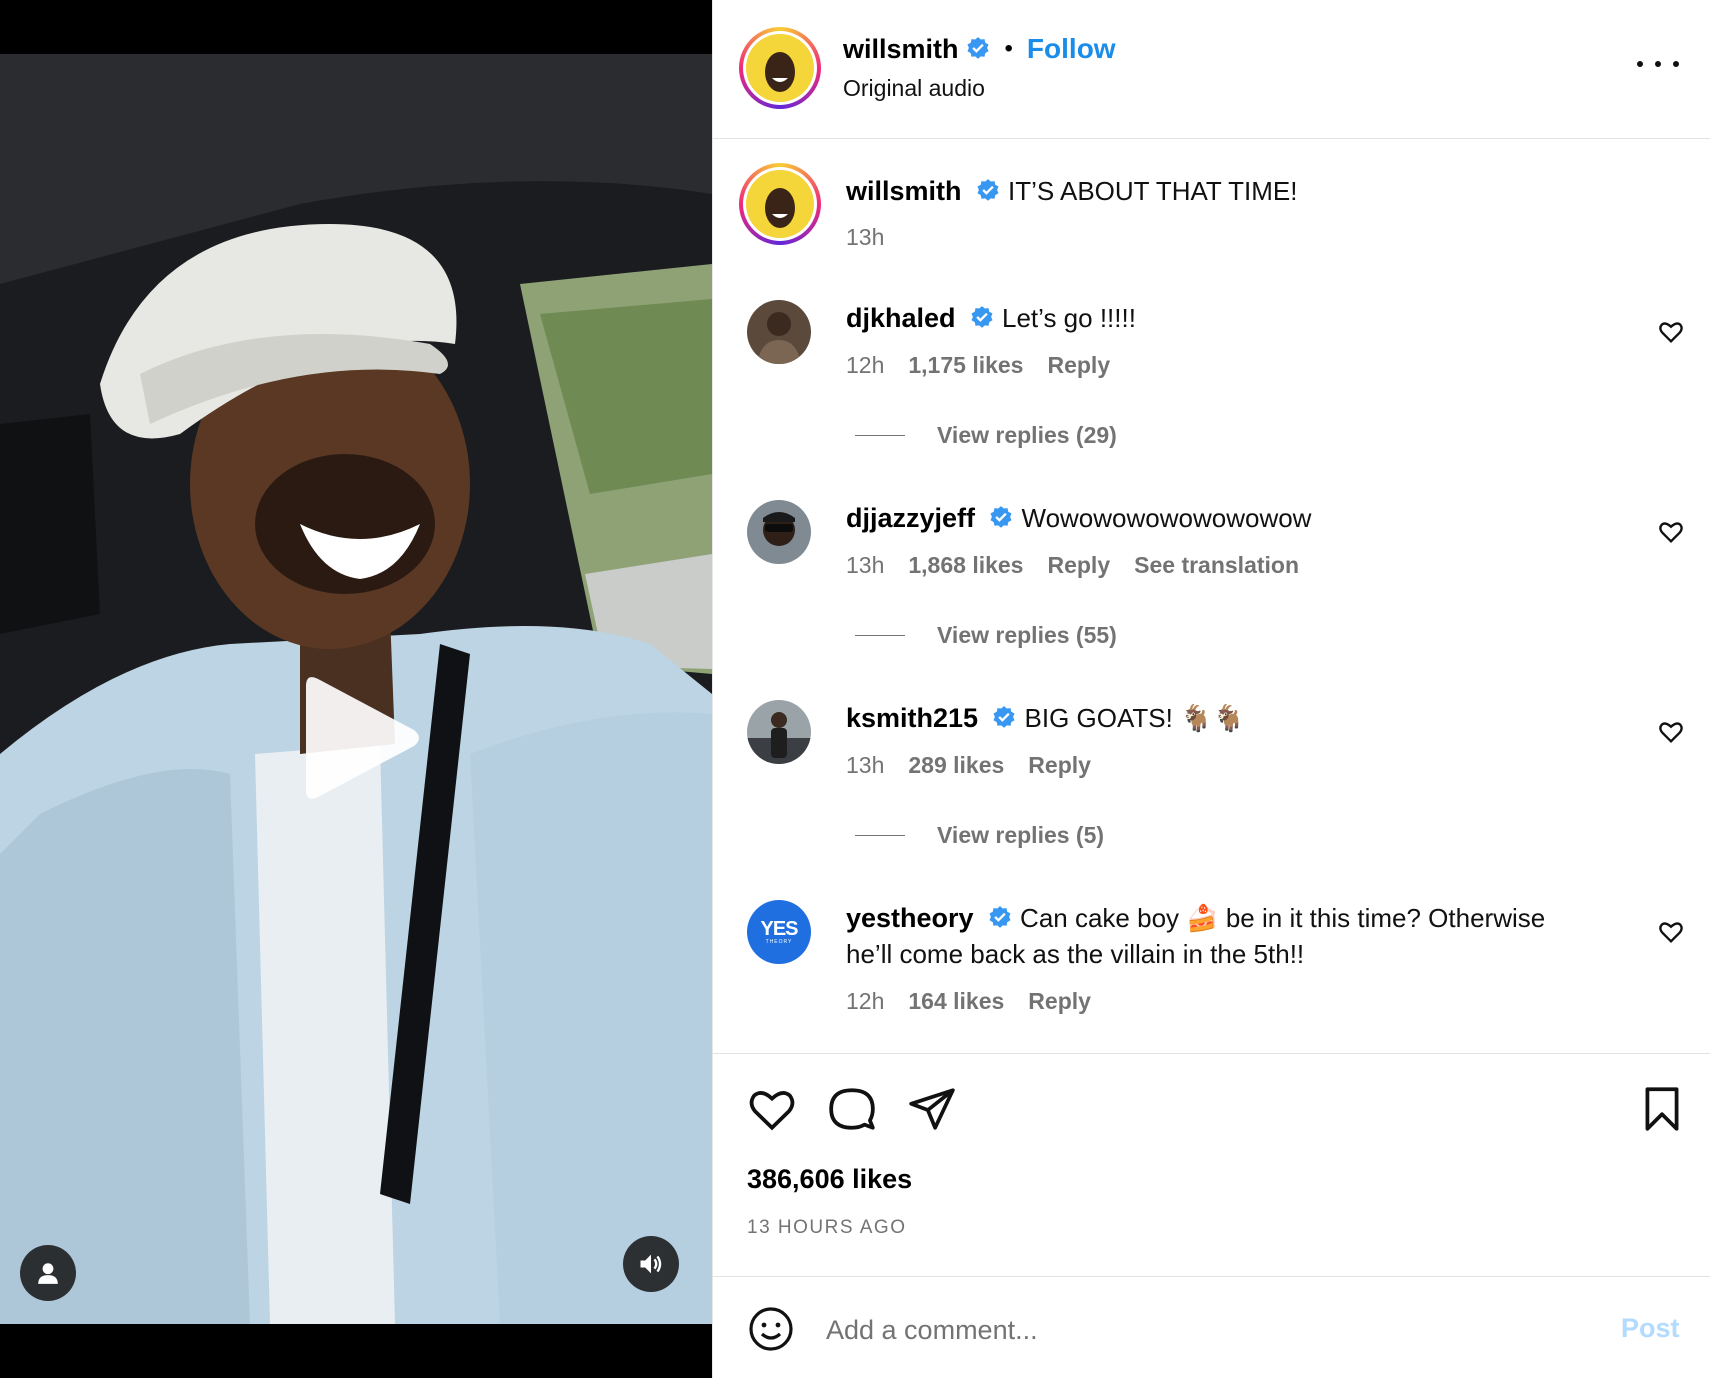  What do you see at coordinates (956, 765) in the screenshot?
I see `comment-likes: 289 likes` at bounding box center [956, 765].